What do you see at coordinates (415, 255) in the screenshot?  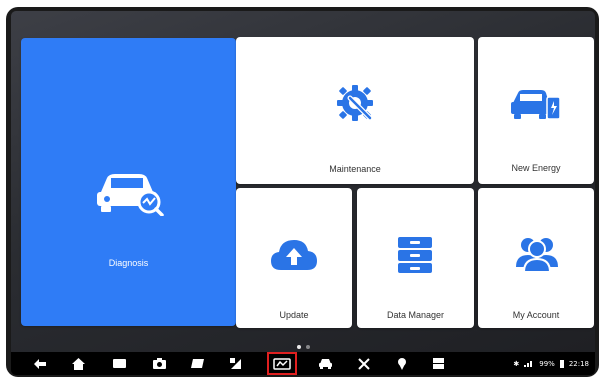 I see `file-drawer-icon` at bounding box center [415, 255].